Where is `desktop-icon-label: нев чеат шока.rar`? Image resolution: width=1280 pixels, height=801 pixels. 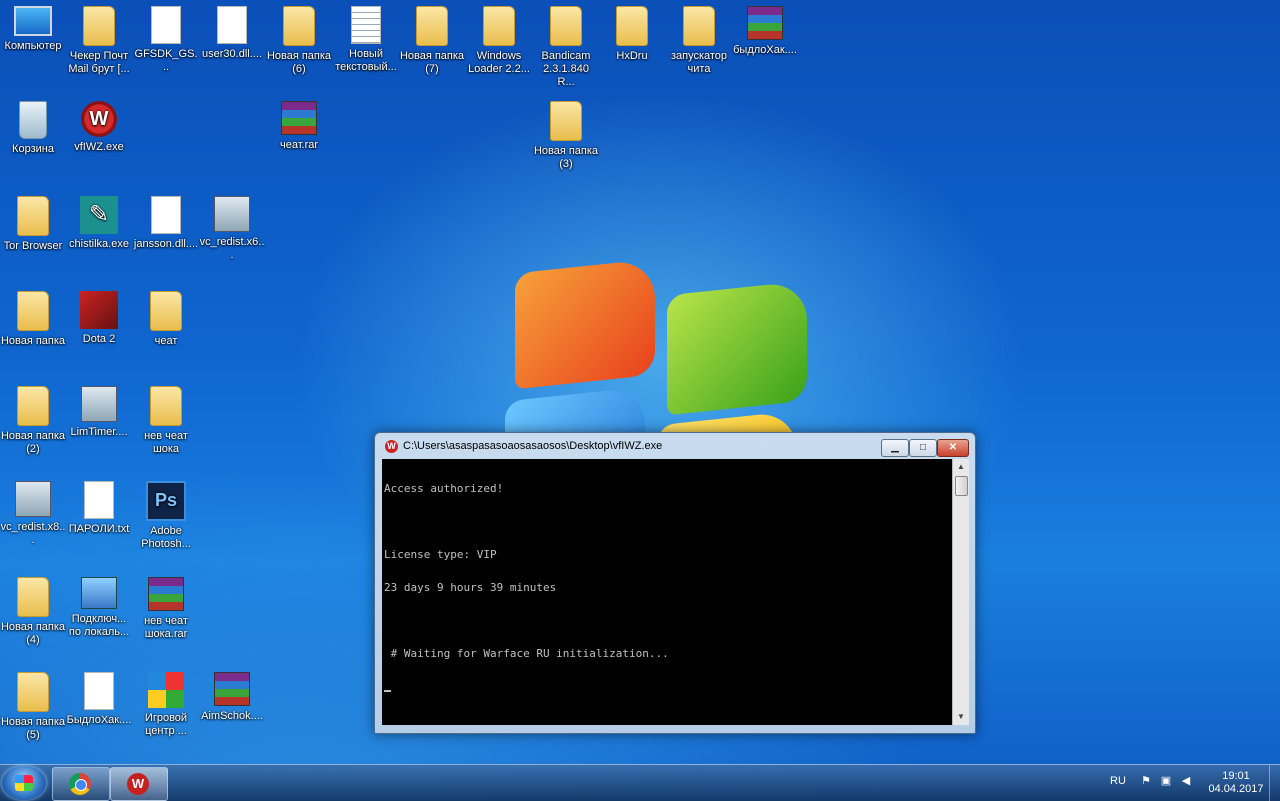 desktop-icon-label: нев чеат шока.rar is located at coordinates (166, 627).